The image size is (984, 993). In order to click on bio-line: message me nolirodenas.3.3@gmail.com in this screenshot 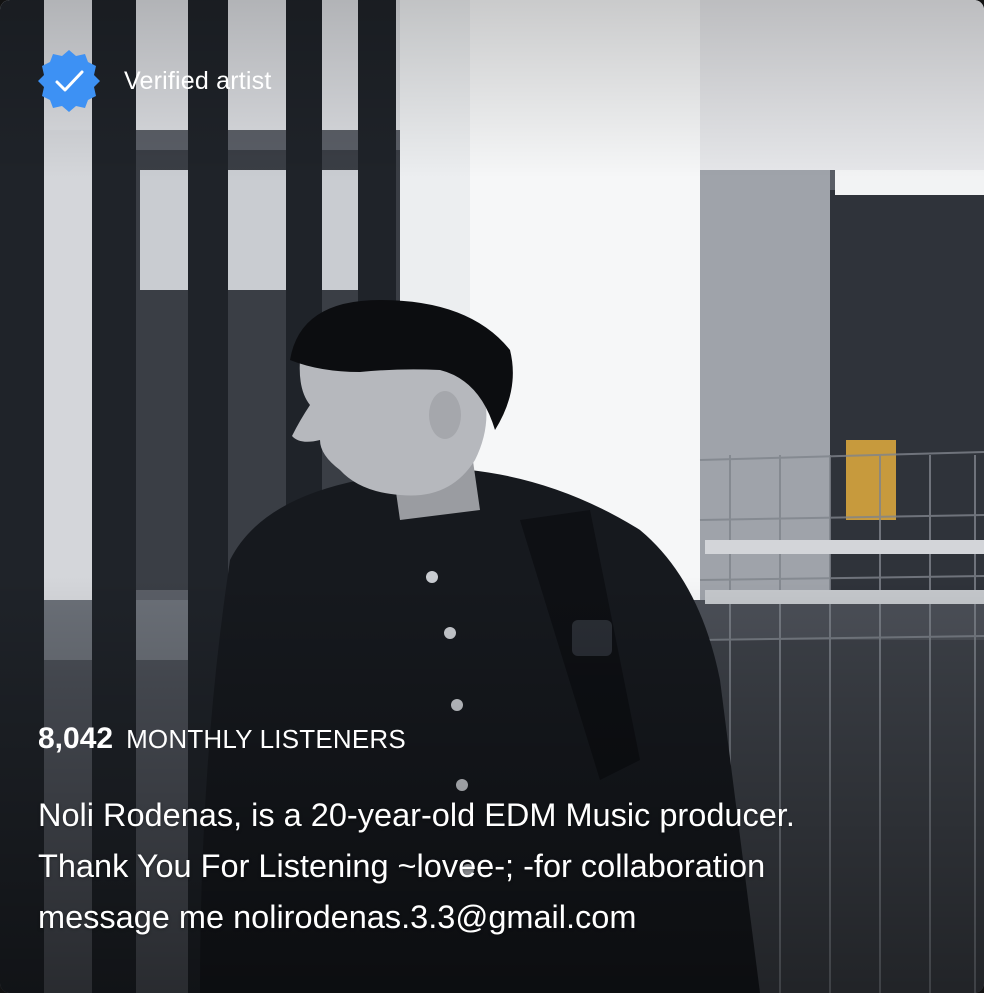, I will do `click(337, 917)`.